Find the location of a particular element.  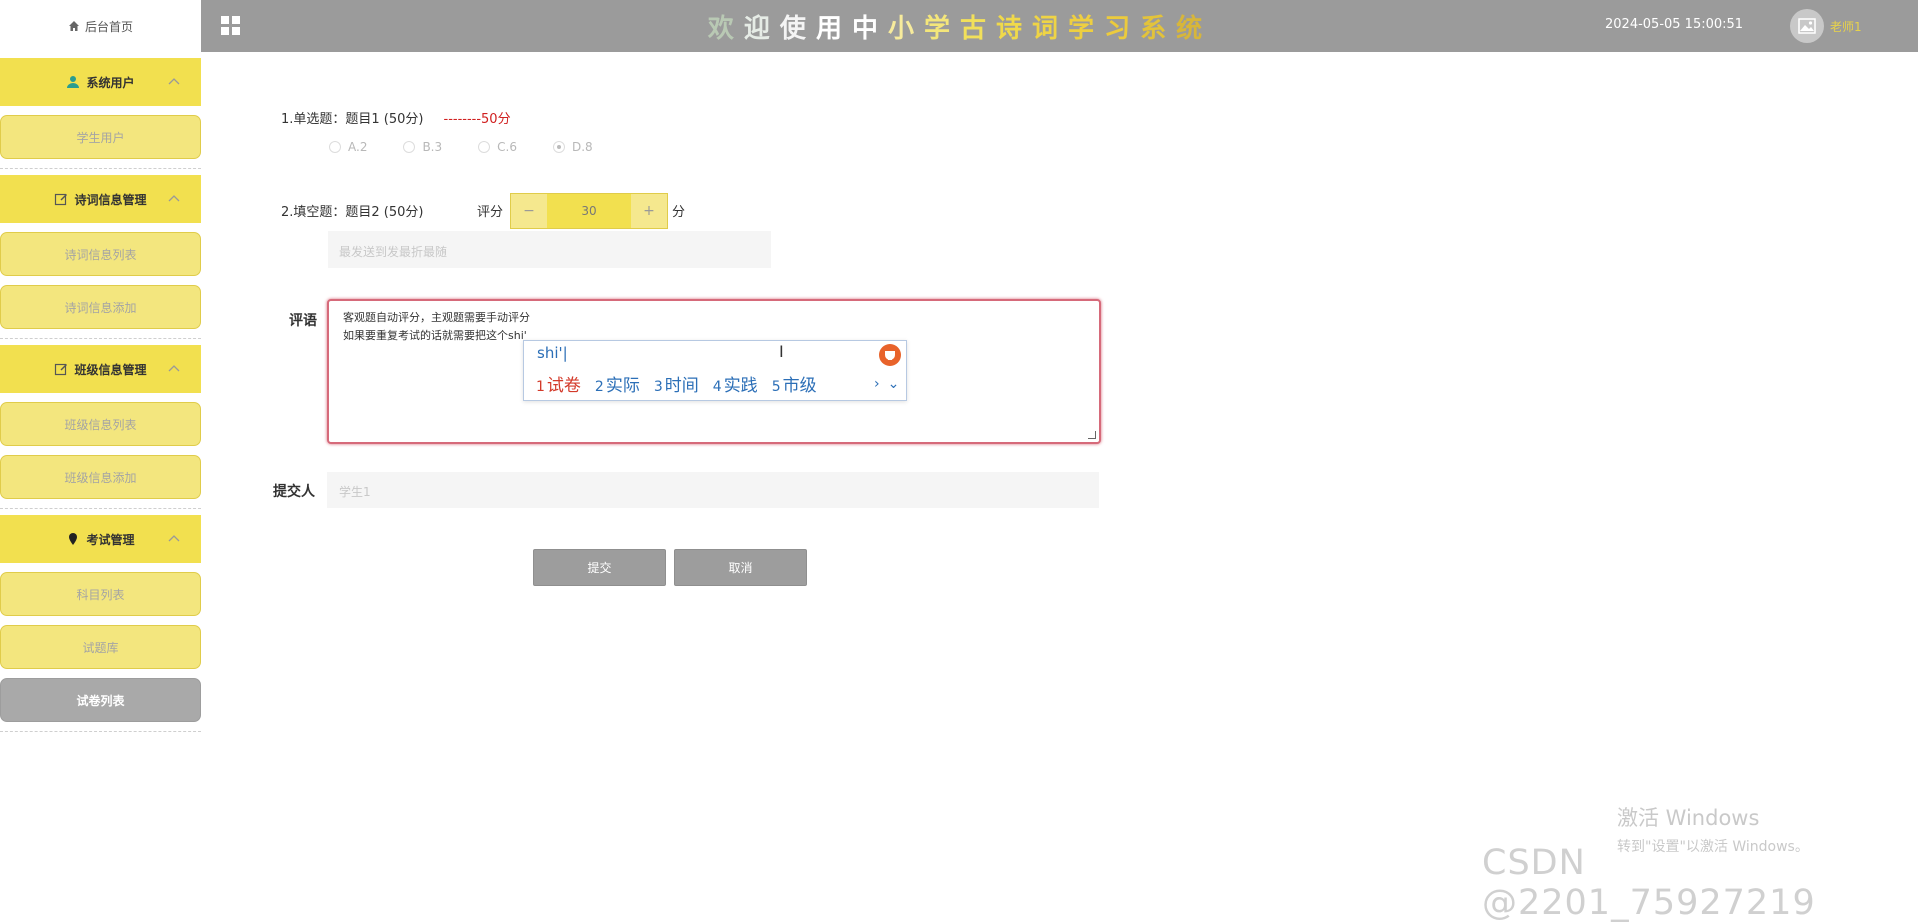

title-char: 系 is located at coordinates (1158, 28).